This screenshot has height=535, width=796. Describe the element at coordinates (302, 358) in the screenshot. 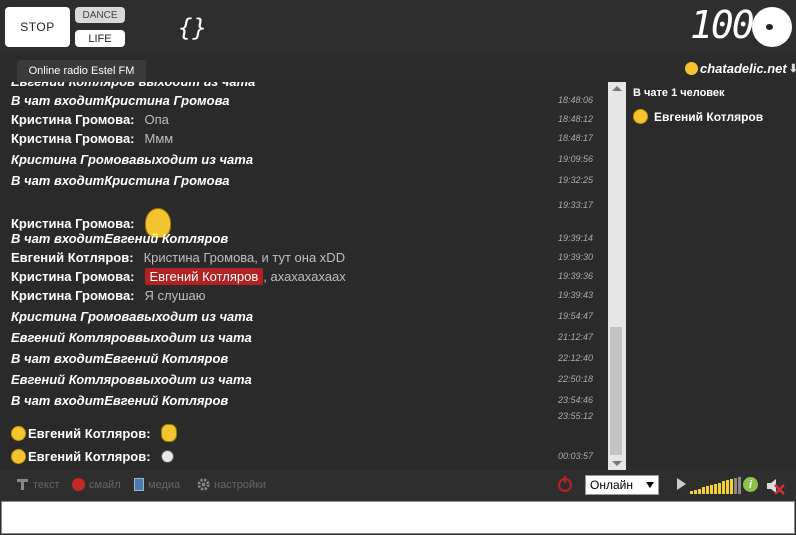

I see `system-message: В чат входит Евгений Котляров 22:12:40` at that location.